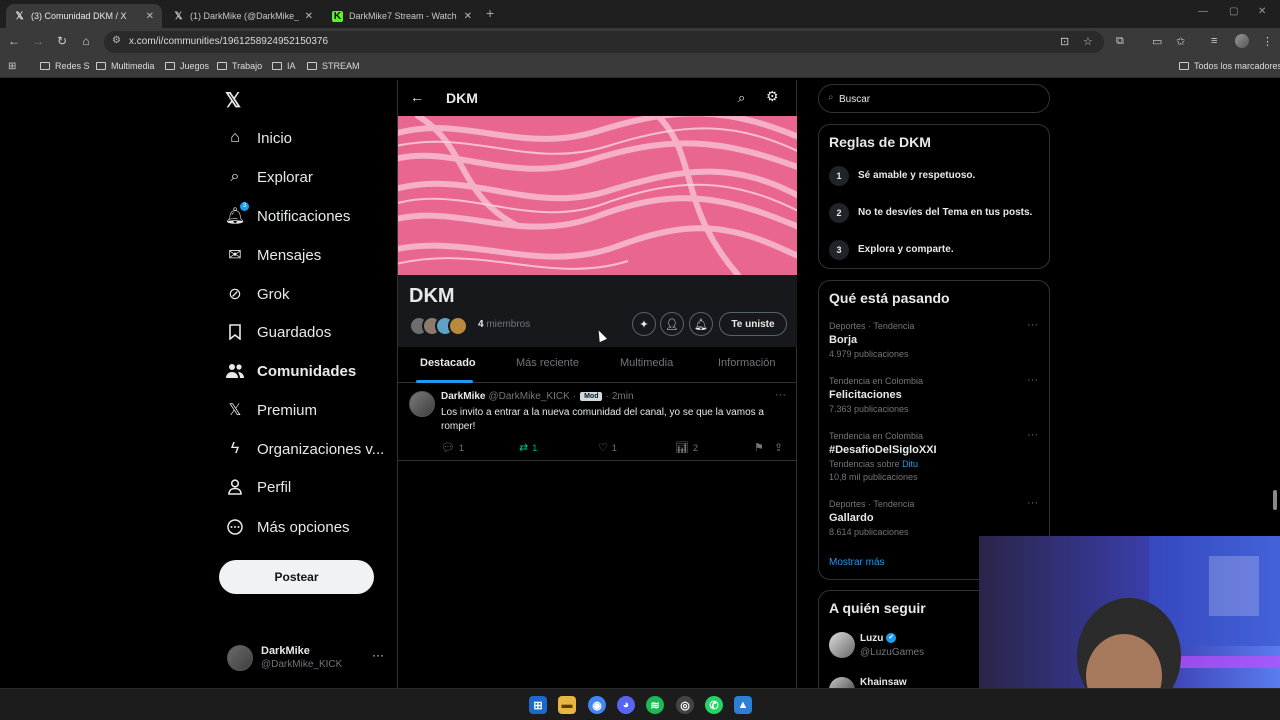 This screenshot has width=1280, height=720. Describe the element at coordinates (86, 41) in the screenshot. I see `home-icon: ⌂` at that location.